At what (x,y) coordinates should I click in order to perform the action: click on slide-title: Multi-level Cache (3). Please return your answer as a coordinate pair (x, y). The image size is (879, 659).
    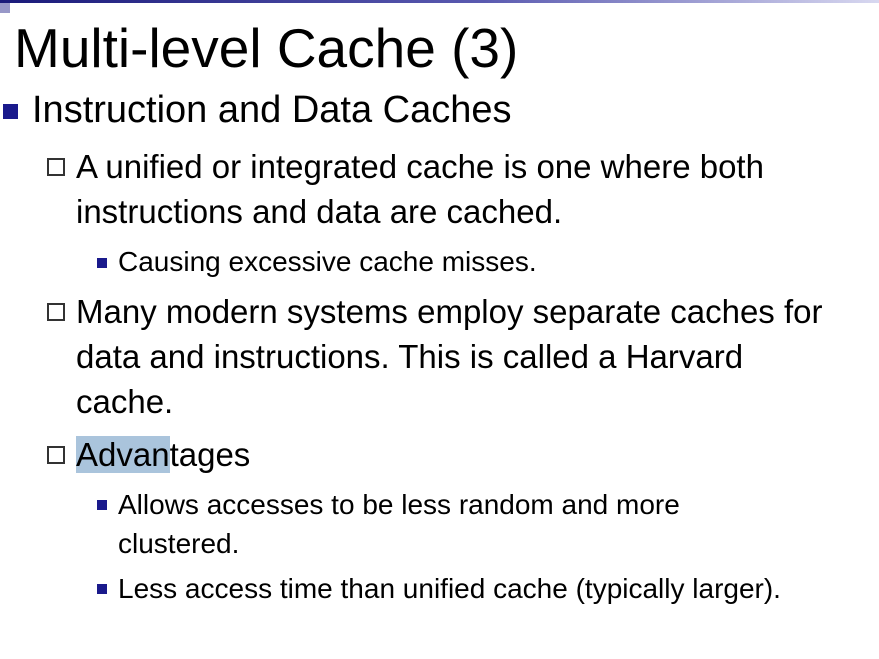
    Looking at the image, I should click on (266, 48).